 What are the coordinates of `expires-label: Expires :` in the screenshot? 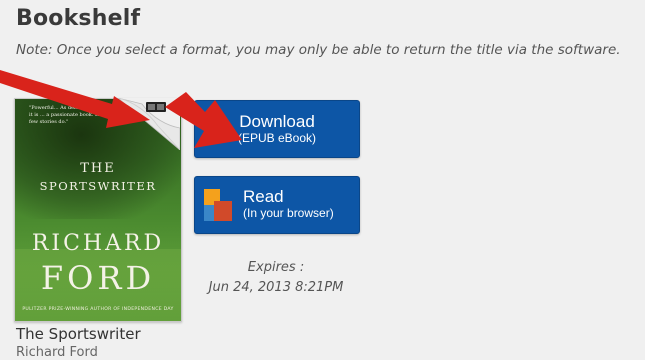 It's located at (276, 267).